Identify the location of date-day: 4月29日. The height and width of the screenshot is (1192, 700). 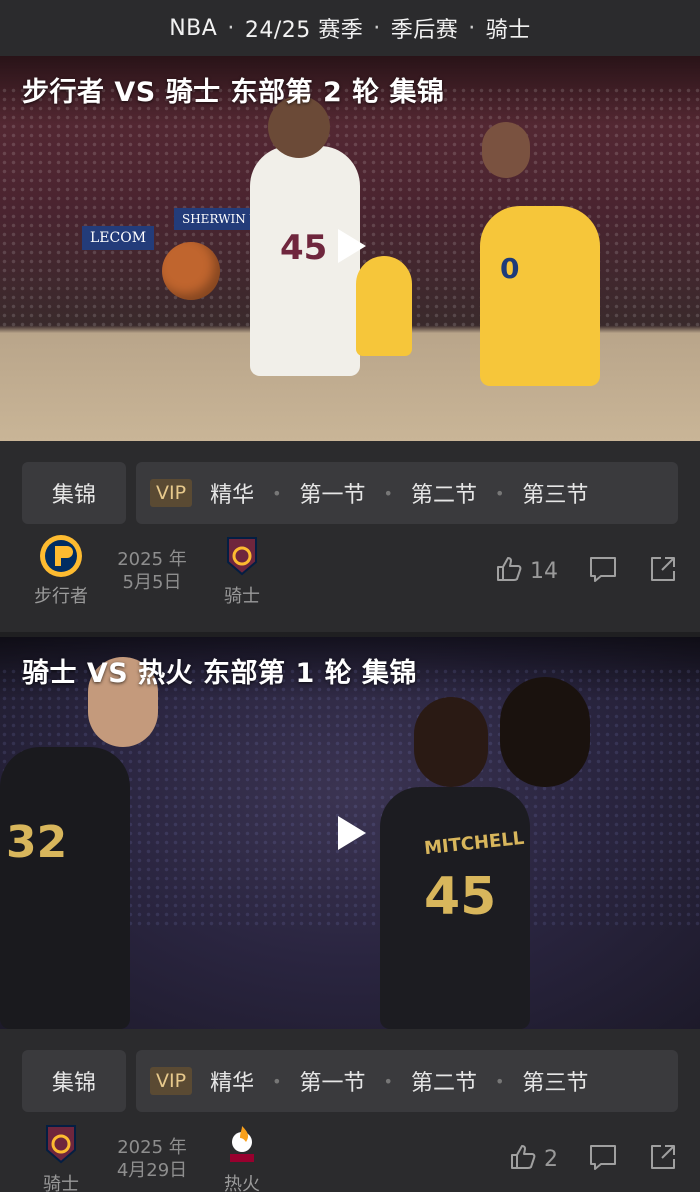
(152, 1170).